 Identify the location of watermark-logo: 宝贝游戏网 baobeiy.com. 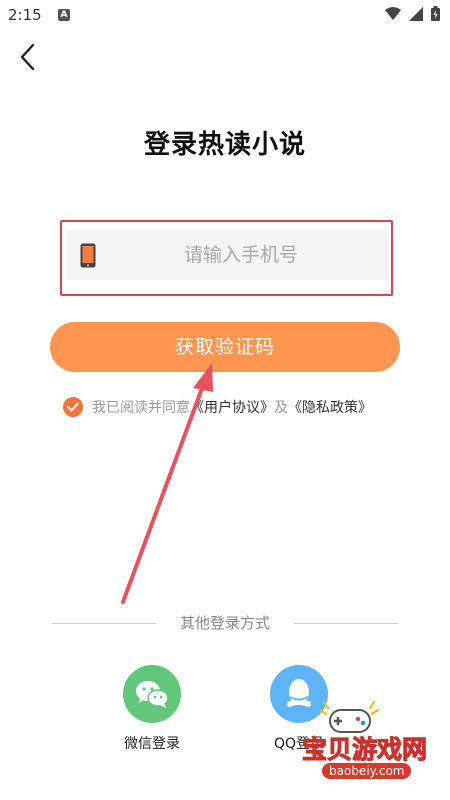
(372, 747).